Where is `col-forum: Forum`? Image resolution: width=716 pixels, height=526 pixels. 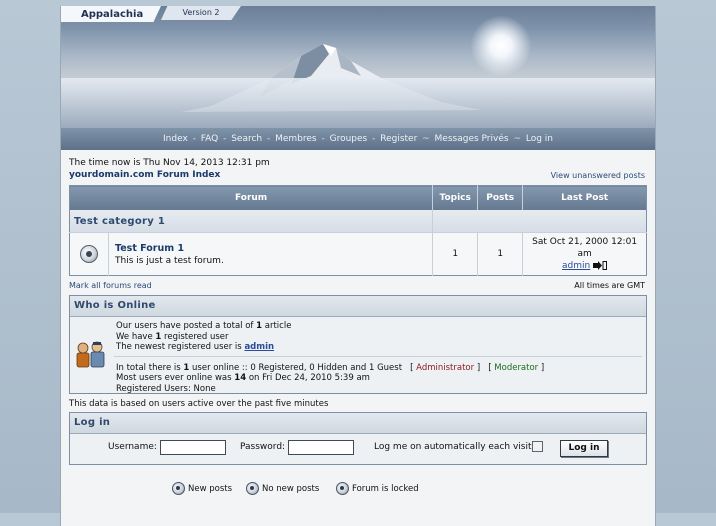 col-forum: Forum is located at coordinates (251, 197).